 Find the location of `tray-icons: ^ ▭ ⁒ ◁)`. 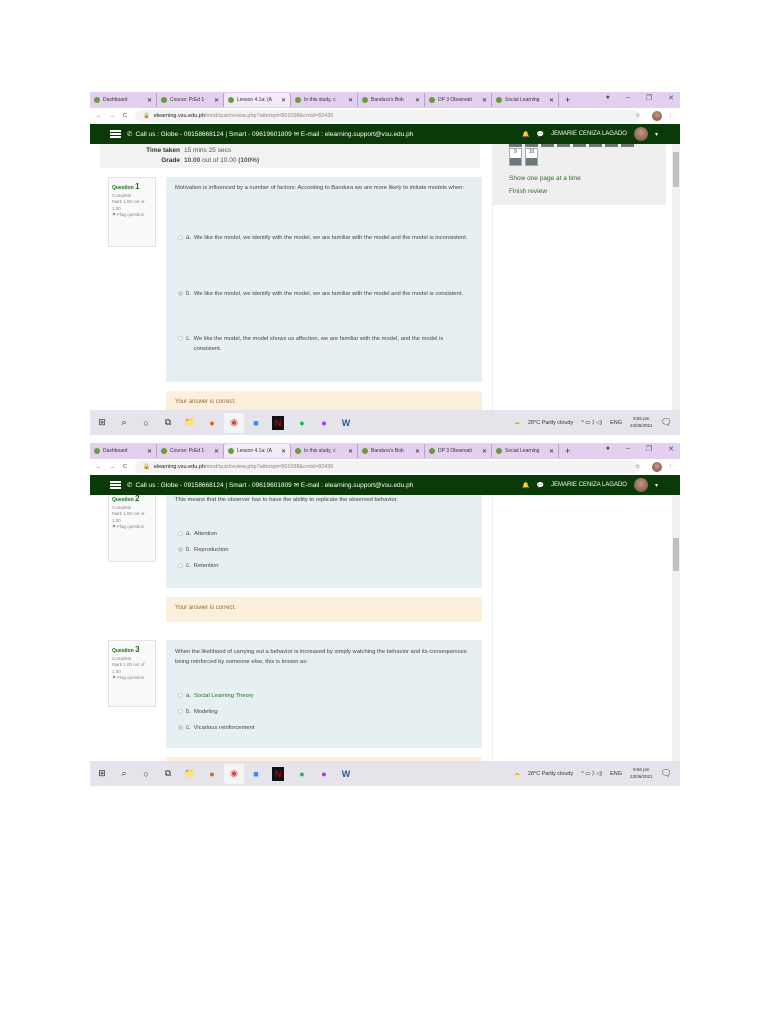

tray-icons: ^ ▭ ⁒ ◁) is located at coordinates (591, 423).